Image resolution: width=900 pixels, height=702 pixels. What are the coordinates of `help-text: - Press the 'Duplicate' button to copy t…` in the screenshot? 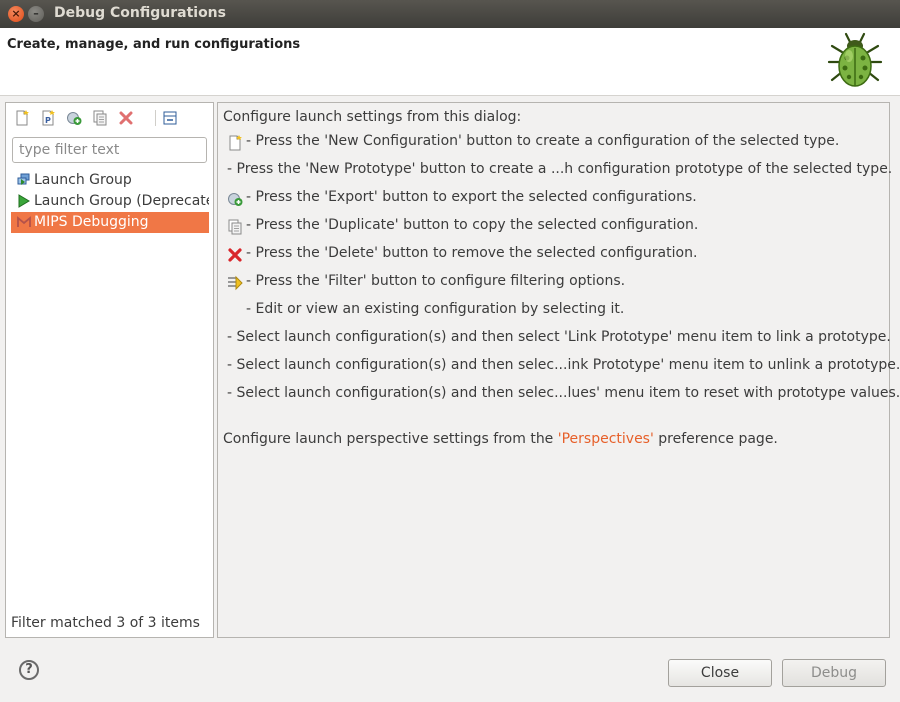 It's located at (472, 225).